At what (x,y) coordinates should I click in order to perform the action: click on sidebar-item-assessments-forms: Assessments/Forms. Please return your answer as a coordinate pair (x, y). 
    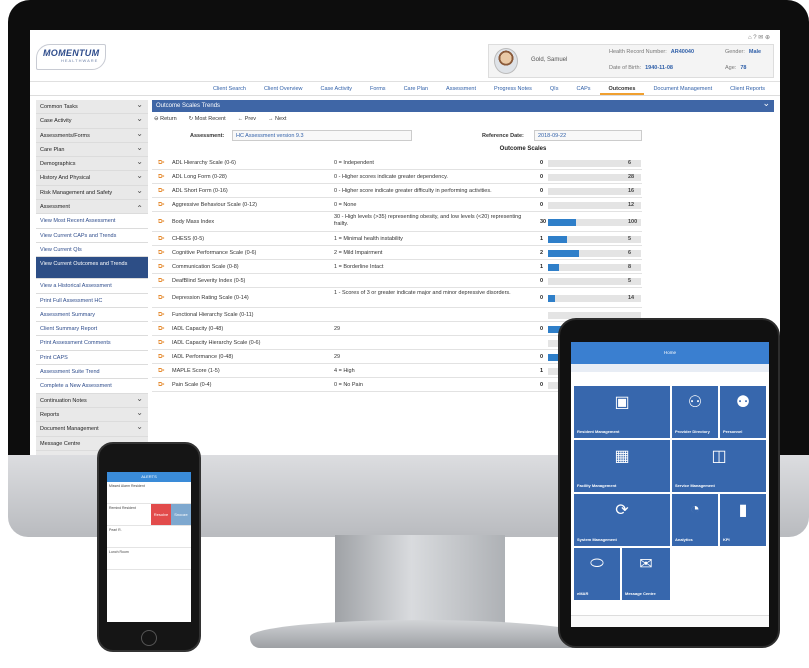
    Looking at the image, I should click on (92, 135).